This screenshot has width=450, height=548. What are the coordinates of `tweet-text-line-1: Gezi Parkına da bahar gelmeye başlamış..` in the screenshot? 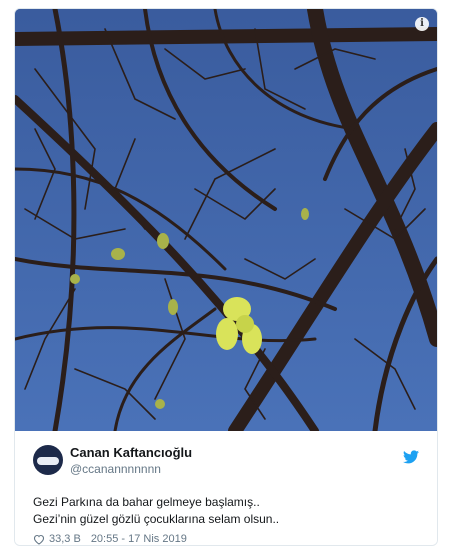 It's located at (146, 502).